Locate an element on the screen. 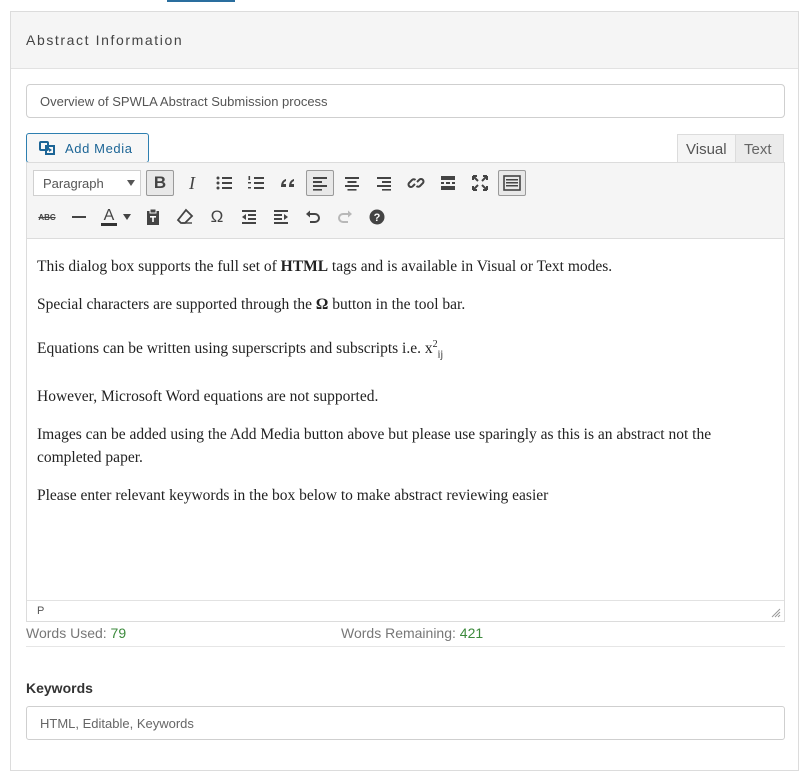  toolbar-toggle-button is located at coordinates (512, 183).